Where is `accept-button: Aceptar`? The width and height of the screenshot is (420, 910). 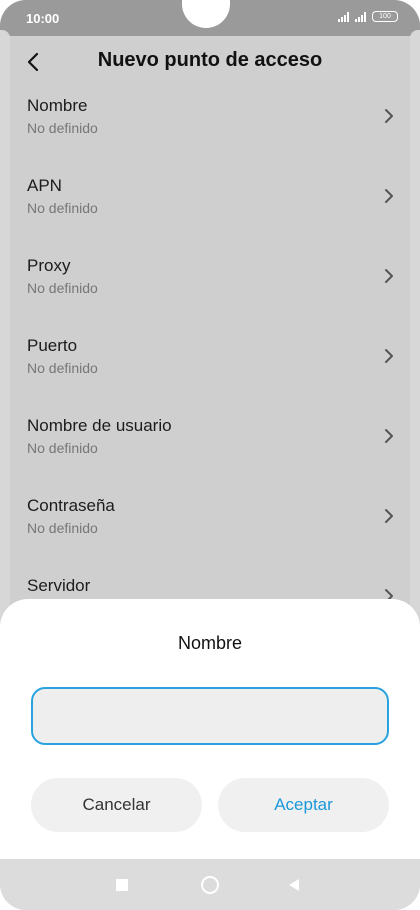
accept-button: Aceptar is located at coordinates (303, 805).